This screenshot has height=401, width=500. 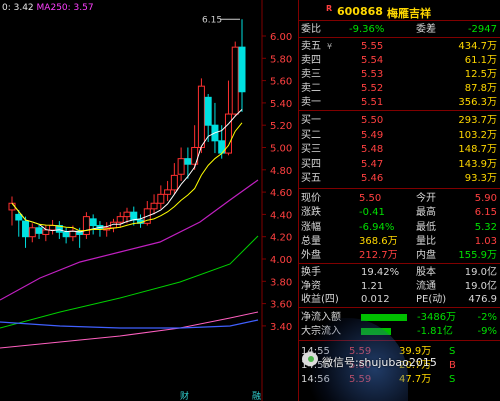 What do you see at coordinates (281, 104) in the screenshot?
I see `price-axis-label: 5.40` at bounding box center [281, 104].